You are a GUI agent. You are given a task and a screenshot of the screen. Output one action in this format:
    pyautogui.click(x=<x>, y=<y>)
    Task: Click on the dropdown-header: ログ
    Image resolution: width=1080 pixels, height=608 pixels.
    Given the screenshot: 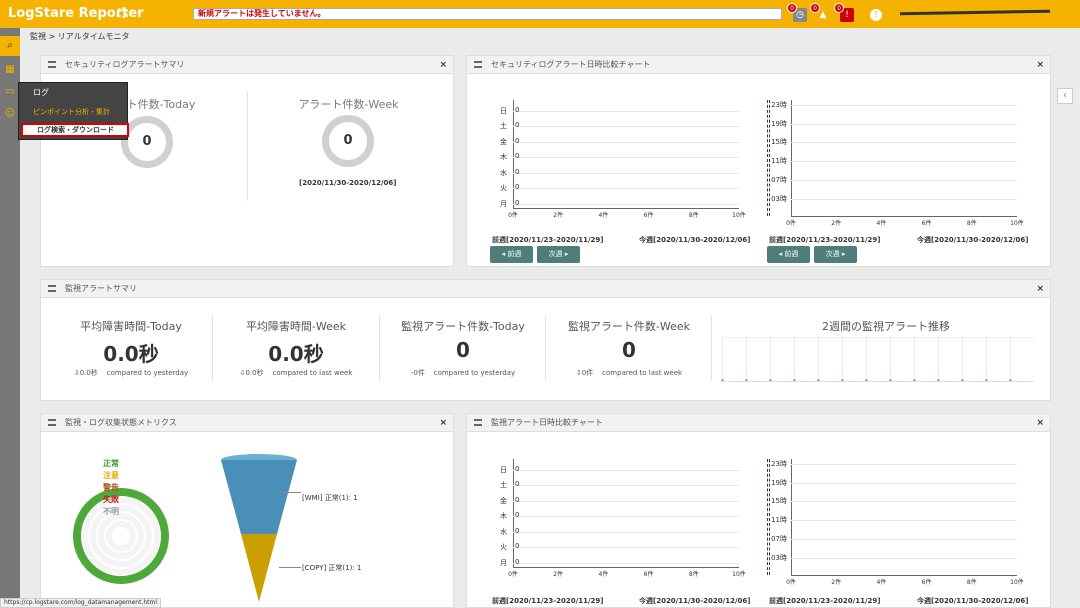 What is the action you would take?
    pyautogui.click(x=74, y=93)
    